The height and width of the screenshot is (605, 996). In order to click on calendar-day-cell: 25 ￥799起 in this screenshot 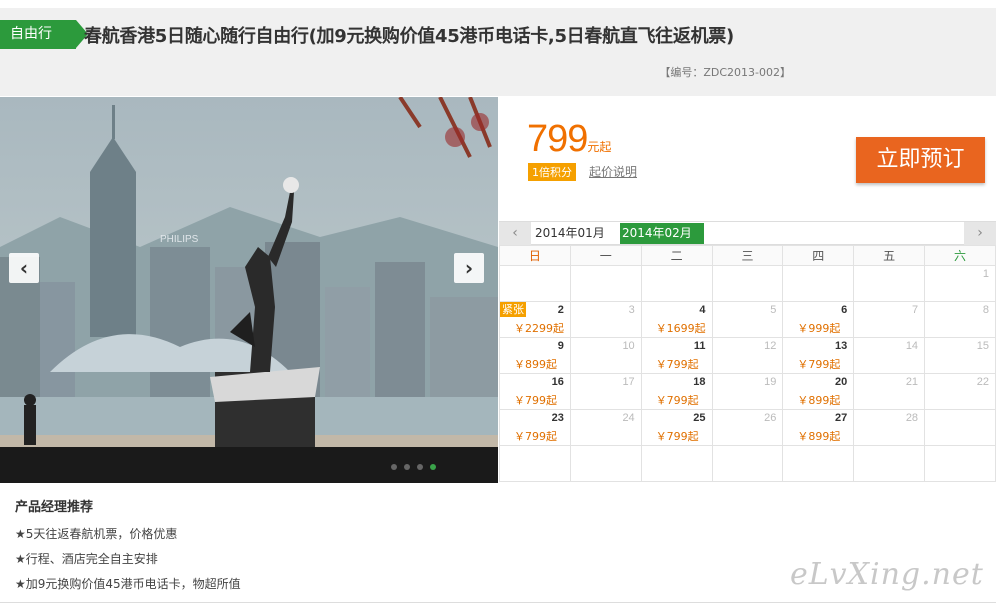, I will do `click(676, 427)`.